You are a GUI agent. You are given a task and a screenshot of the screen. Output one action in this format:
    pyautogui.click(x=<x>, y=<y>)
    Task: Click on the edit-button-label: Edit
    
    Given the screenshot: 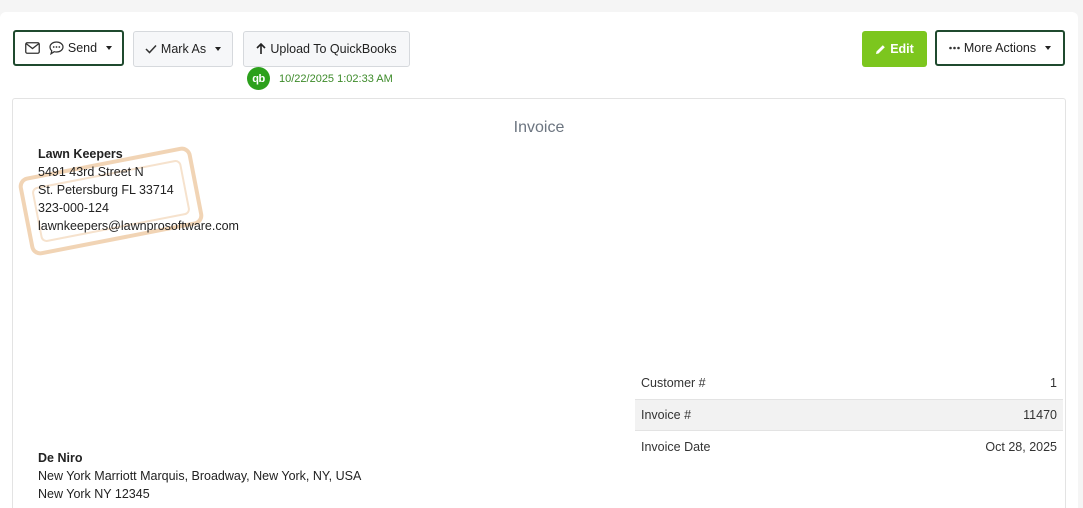 What is the action you would take?
    pyautogui.click(x=902, y=49)
    